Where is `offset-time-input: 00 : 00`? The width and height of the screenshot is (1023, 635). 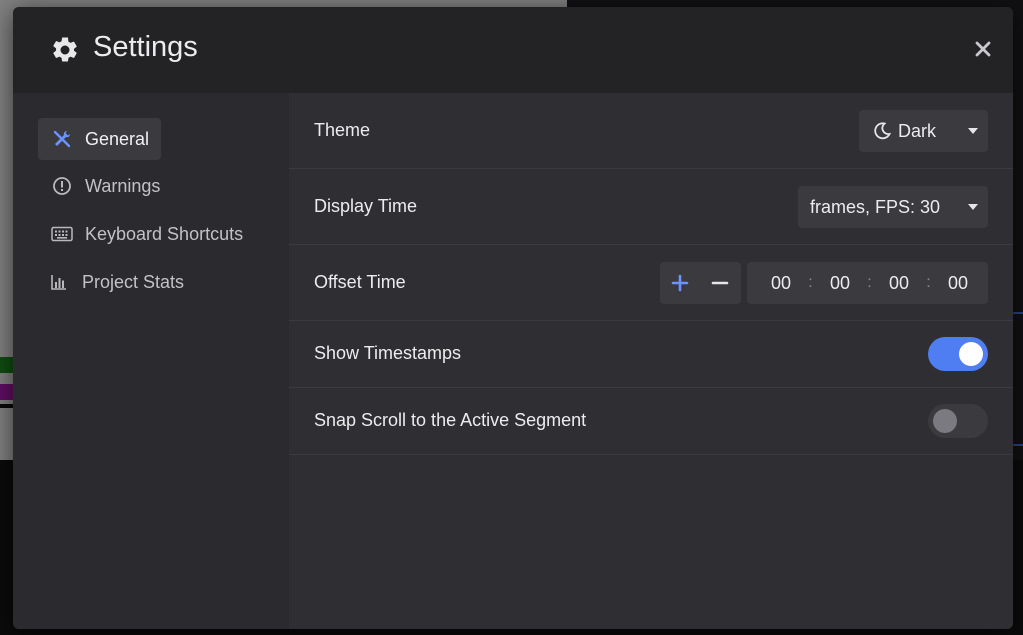
offset-time-input: 00 : 00 is located at coordinates (867, 283).